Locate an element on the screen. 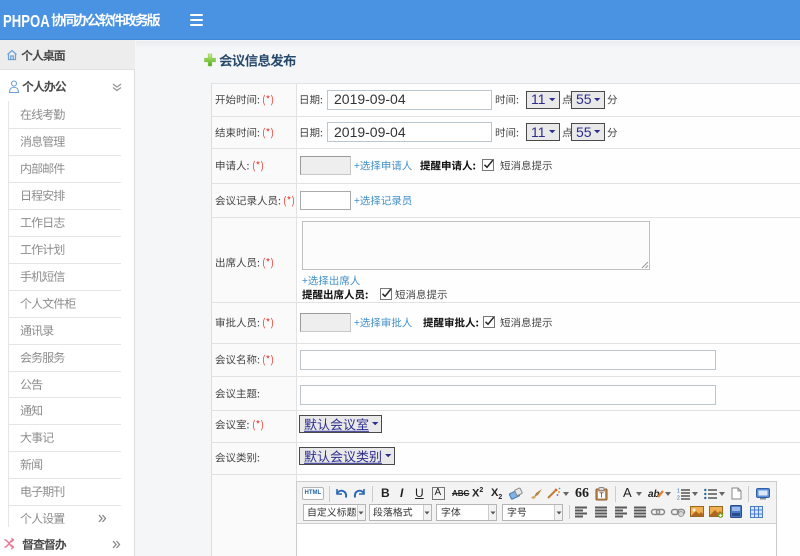 This screenshot has height=556, width=800. svg-text: 1 is located at coordinates (678, 491).